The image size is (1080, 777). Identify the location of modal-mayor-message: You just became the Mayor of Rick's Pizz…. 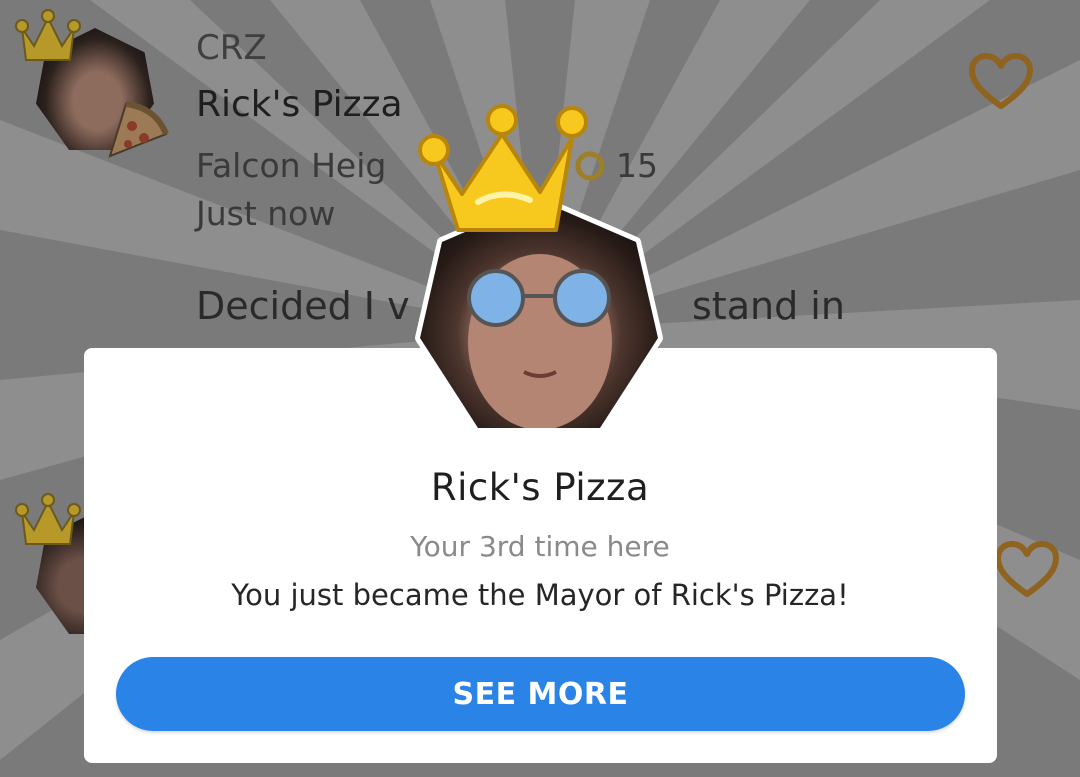
(540, 595).